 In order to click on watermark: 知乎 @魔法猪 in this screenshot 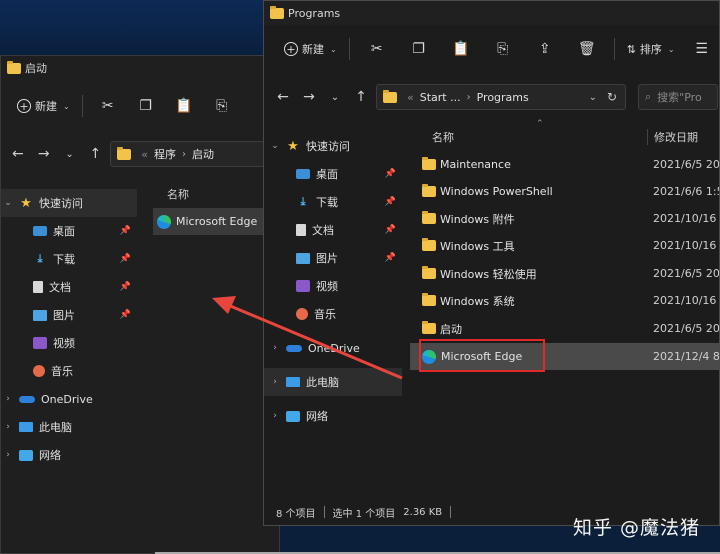, I will do `click(636, 528)`.